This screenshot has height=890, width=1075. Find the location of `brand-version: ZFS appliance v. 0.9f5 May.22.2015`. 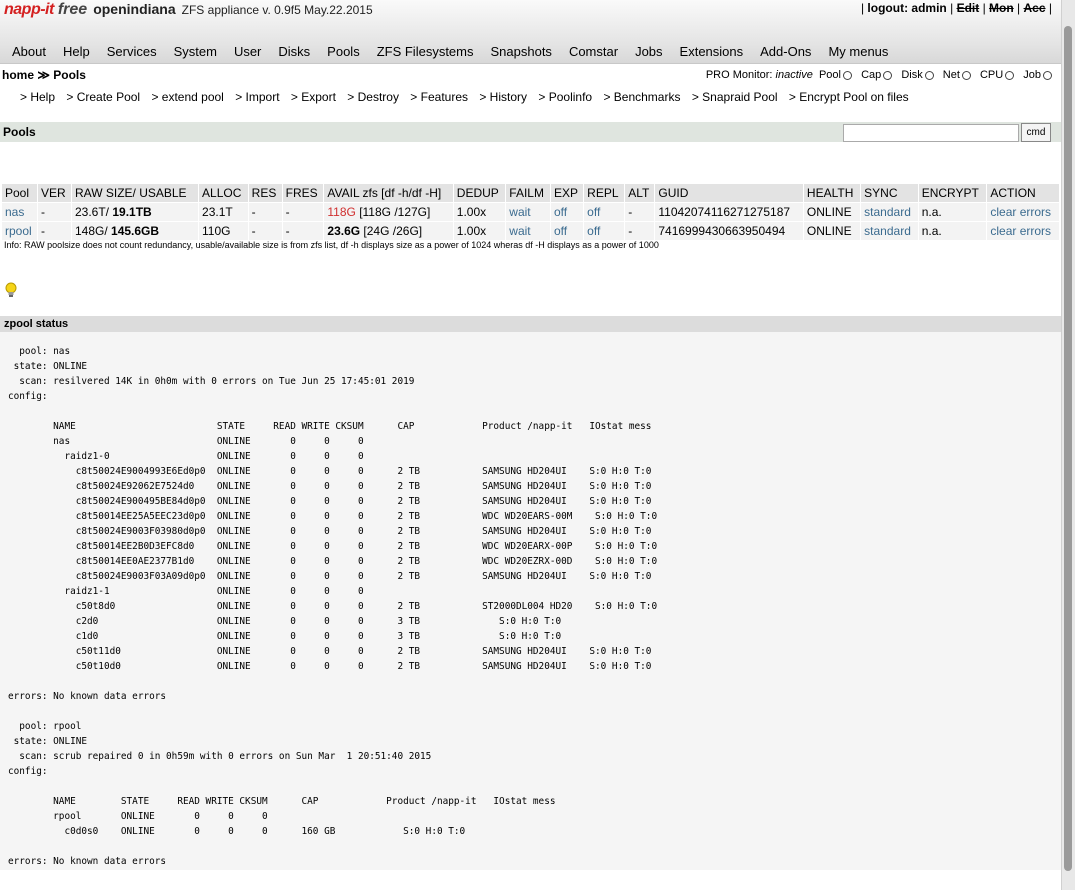

brand-version: ZFS appliance v. 0.9f5 May.22.2015 is located at coordinates (277, 10).